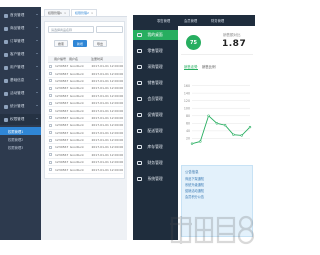 Image resolution: width=320 pixels, height=255 pixels. I want to click on sidebar-subitem: 权限管理1, so click(20, 131).